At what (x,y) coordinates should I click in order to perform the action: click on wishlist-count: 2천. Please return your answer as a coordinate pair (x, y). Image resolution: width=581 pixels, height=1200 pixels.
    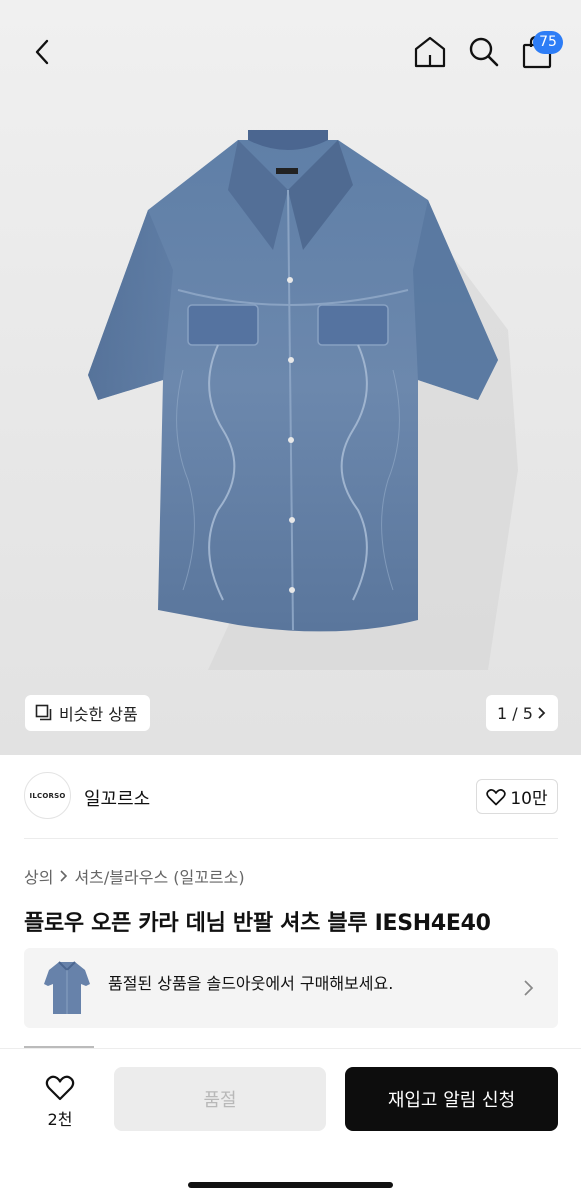
    Looking at the image, I should click on (60, 1119).